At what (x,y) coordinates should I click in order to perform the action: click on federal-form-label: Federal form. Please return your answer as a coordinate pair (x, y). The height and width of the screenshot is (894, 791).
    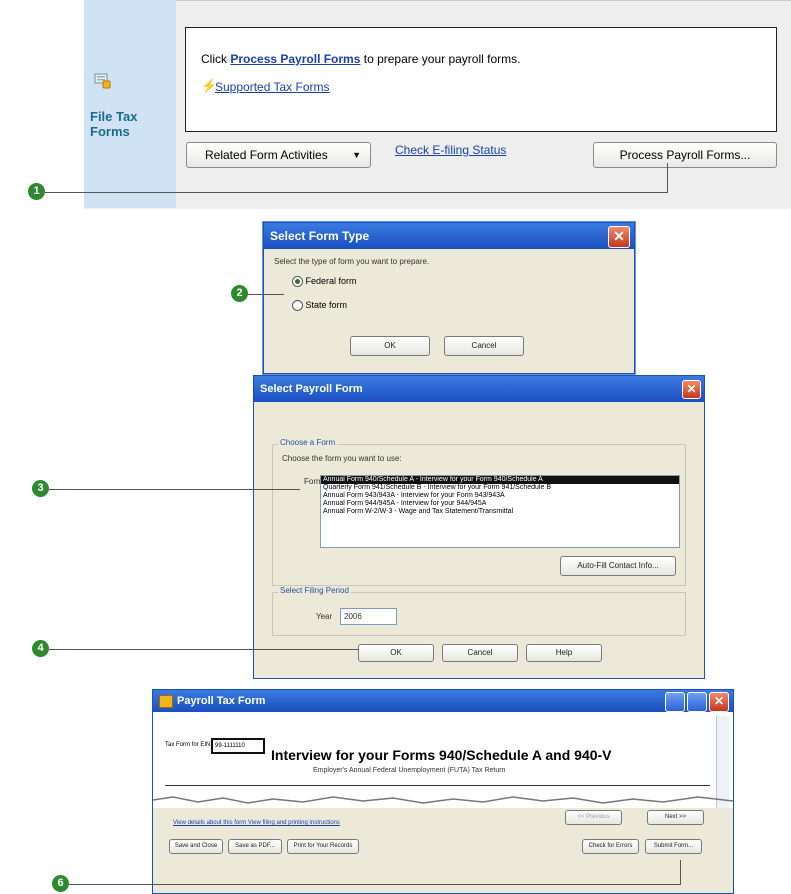
    Looking at the image, I should click on (331, 281).